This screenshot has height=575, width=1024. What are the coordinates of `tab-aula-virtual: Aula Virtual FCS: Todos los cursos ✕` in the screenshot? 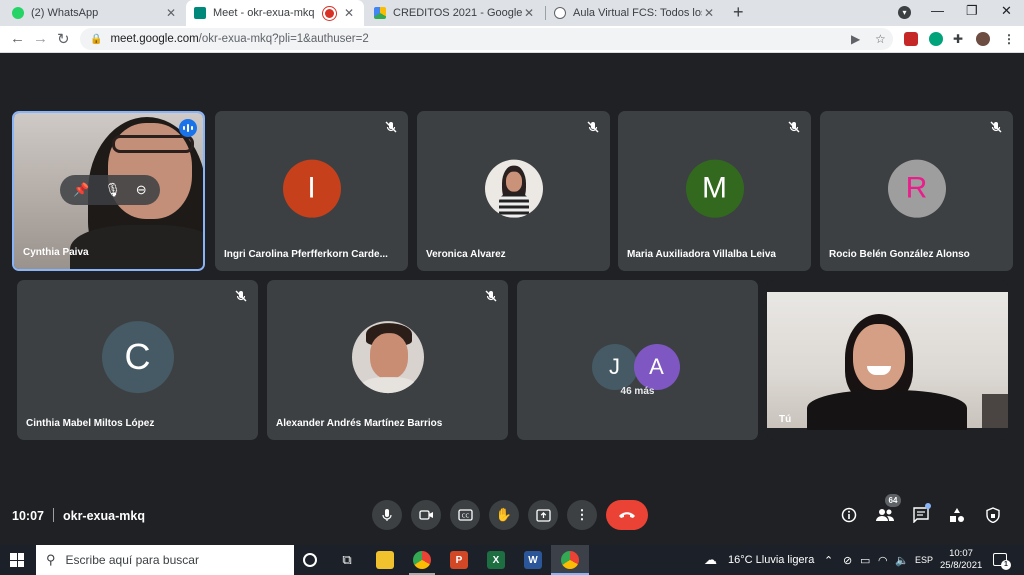 It's located at (635, 13).